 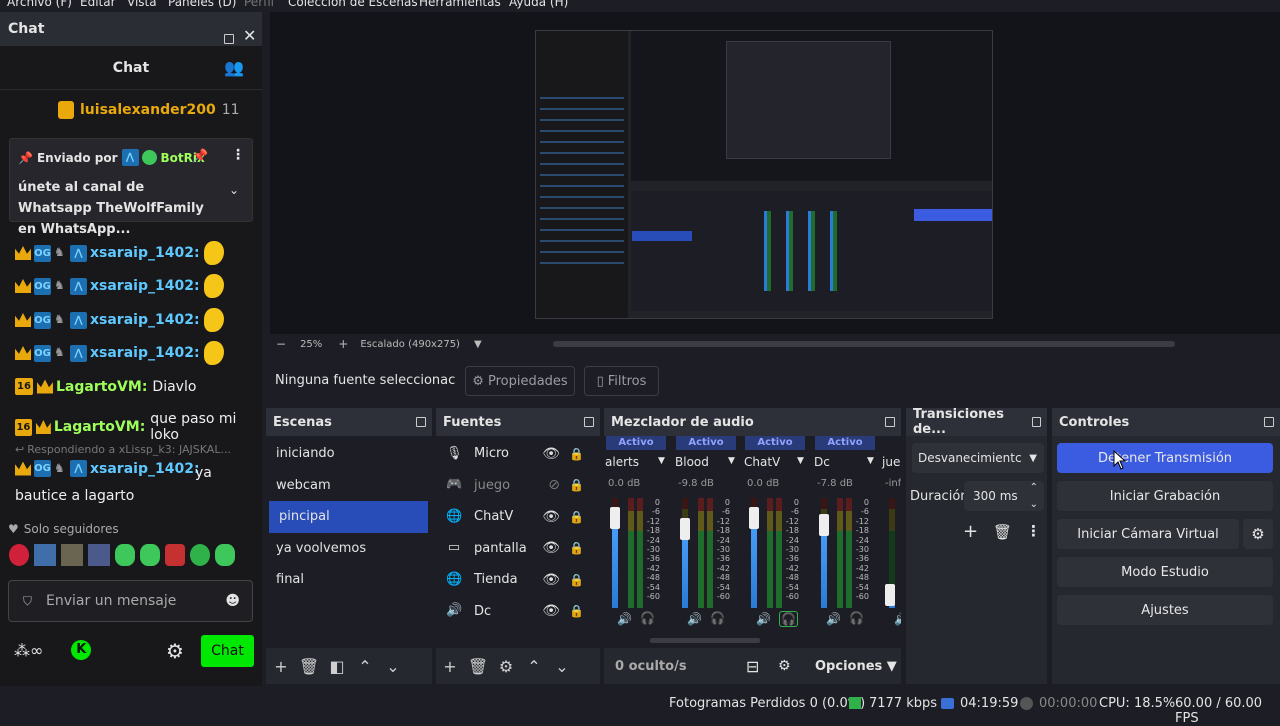 I want to click on chat-send-button: Chat, so click(x=227, y=651).